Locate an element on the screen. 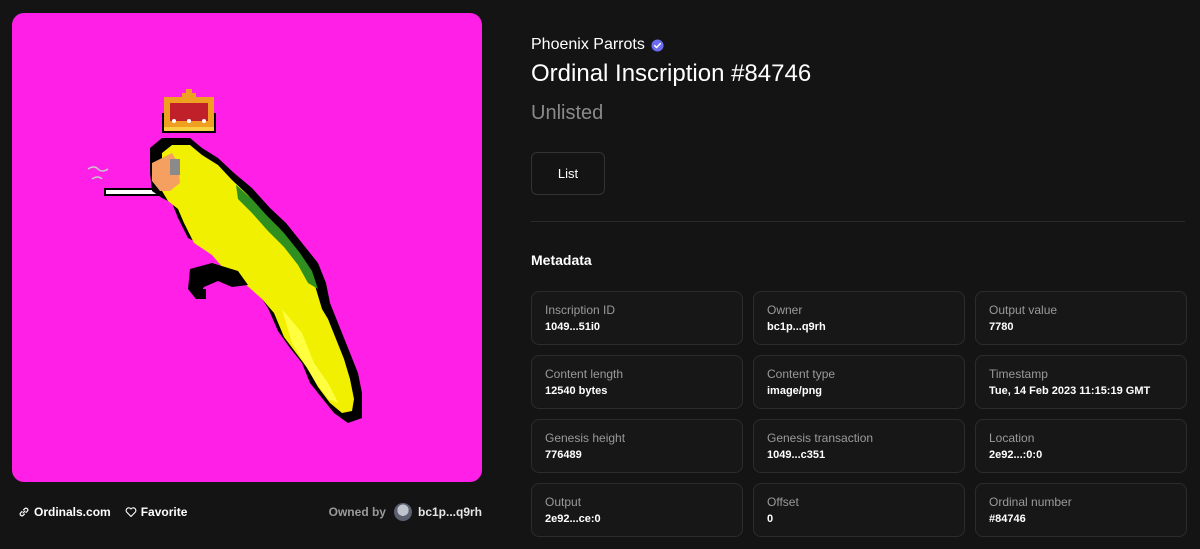 The height and width of the screenshot is (549, 1200). ordinals-link-label: Ordinals.com is located at coordinates (72, 512).